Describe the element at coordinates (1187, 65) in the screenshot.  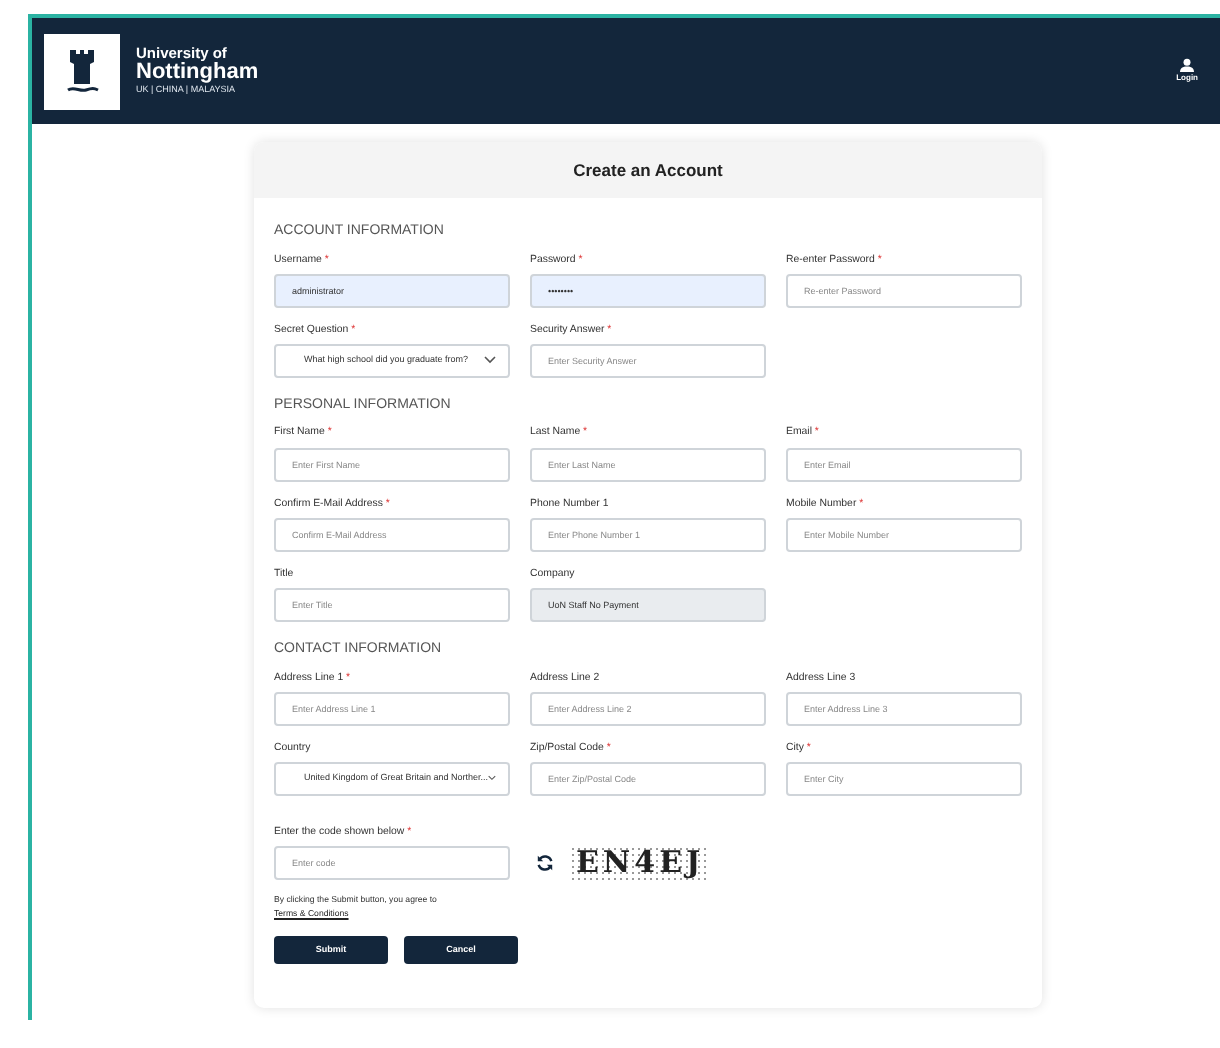
I see `user-icon` at that location.